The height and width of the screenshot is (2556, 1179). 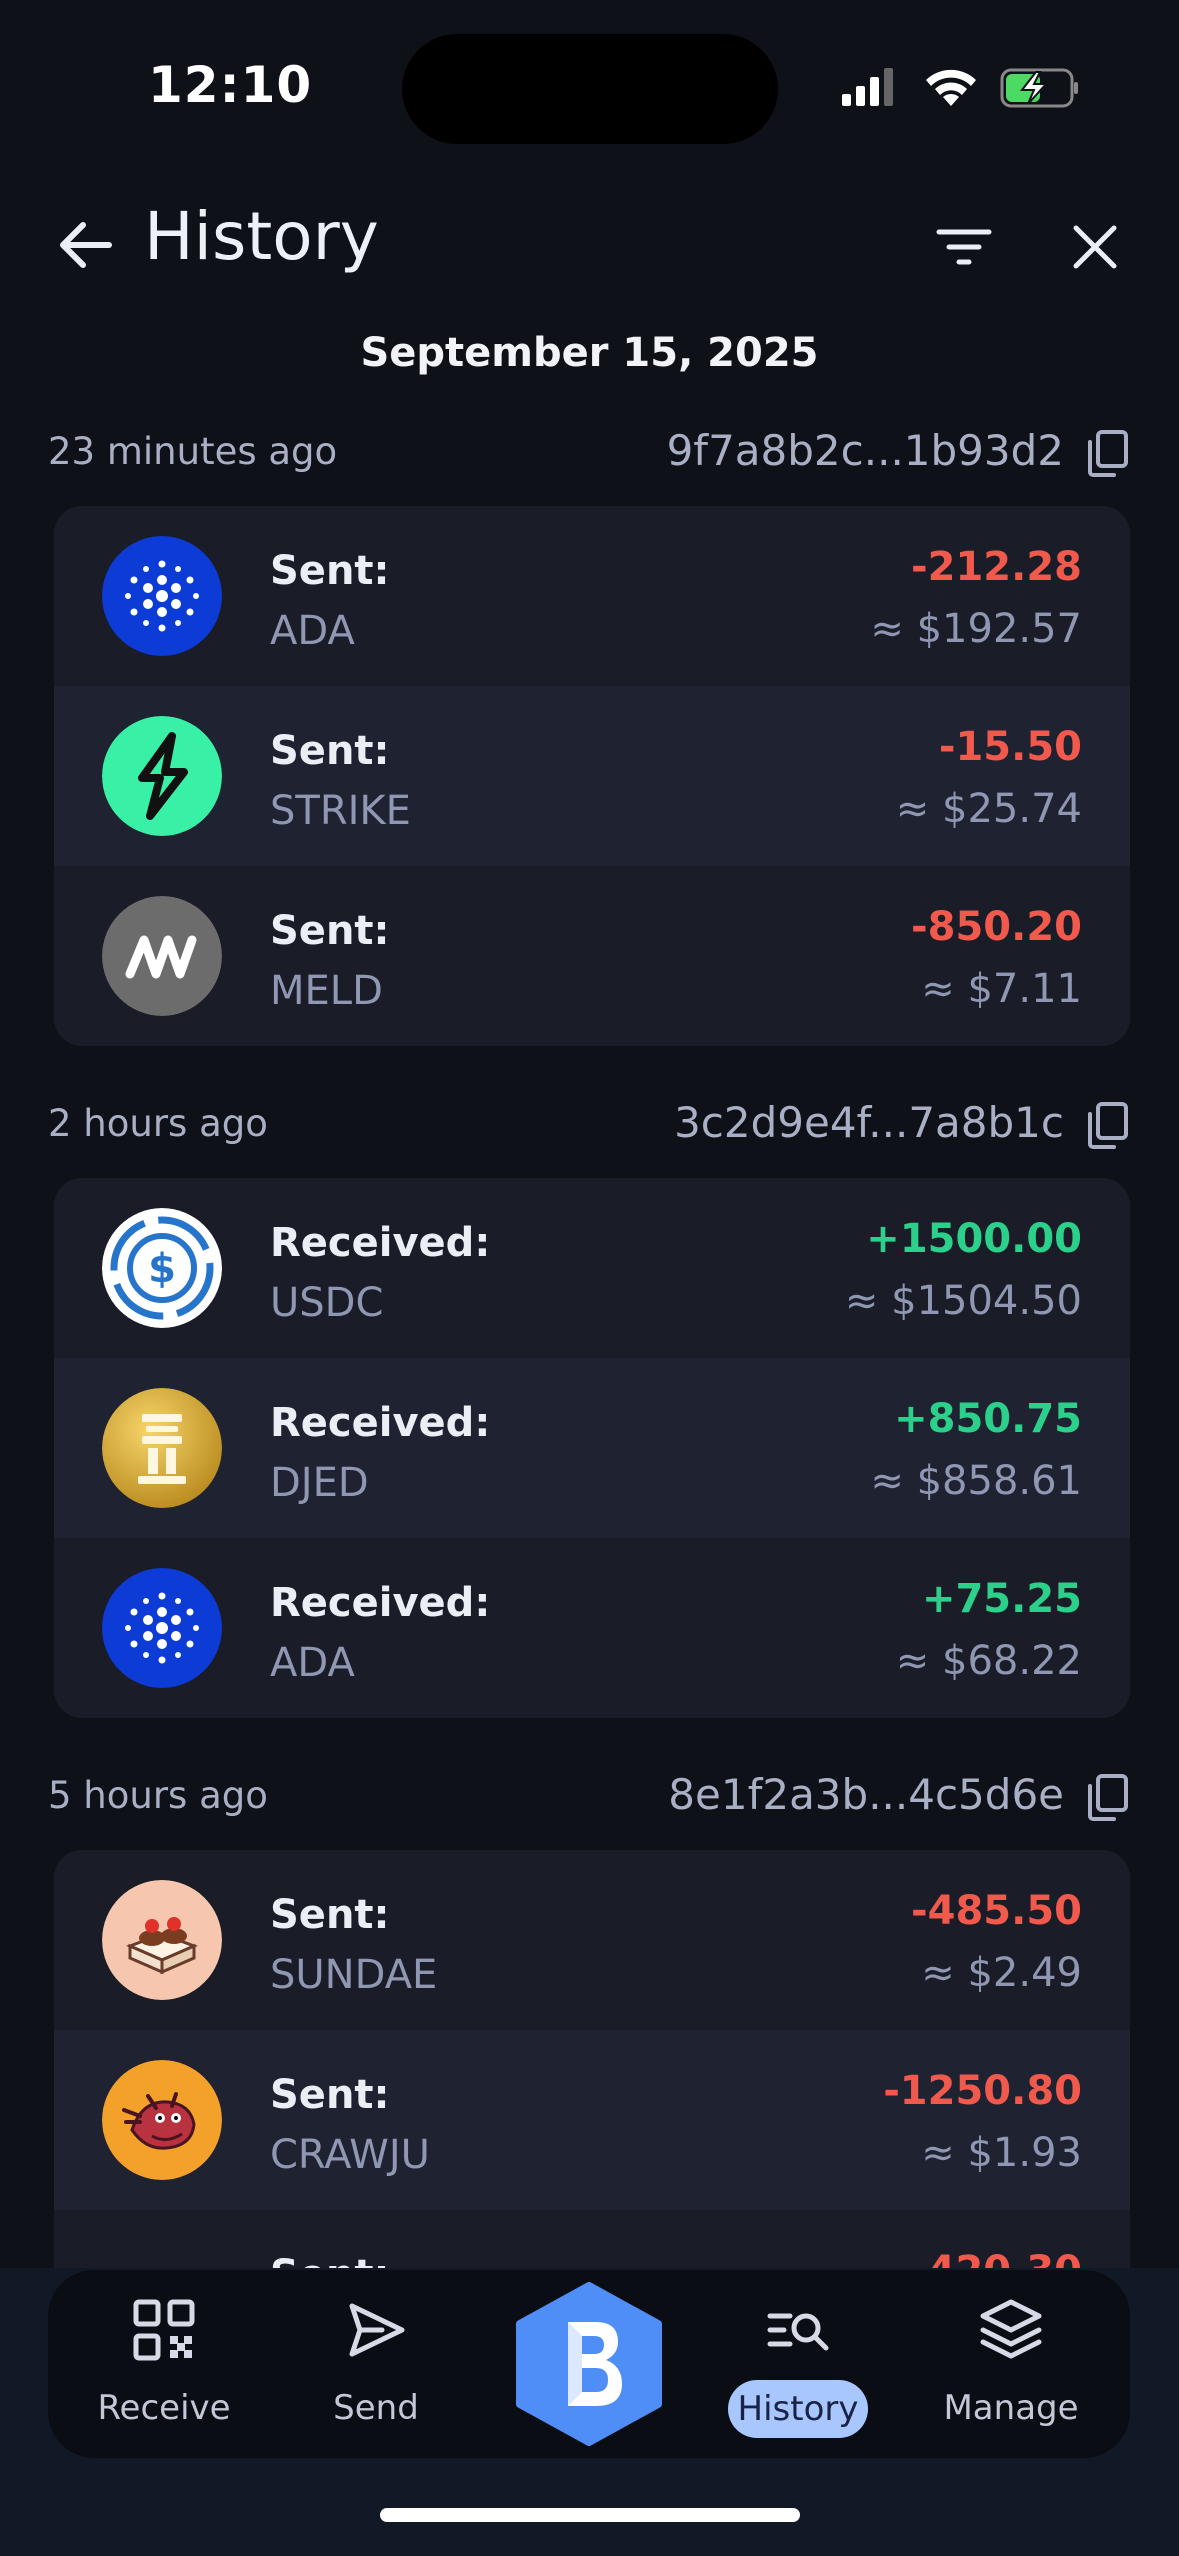 What do you see at coordinates (1001, 1973) in the screenshot?
I see `tx-usd-value: ≈ $2.49` at bounding box center [1001, 1973].